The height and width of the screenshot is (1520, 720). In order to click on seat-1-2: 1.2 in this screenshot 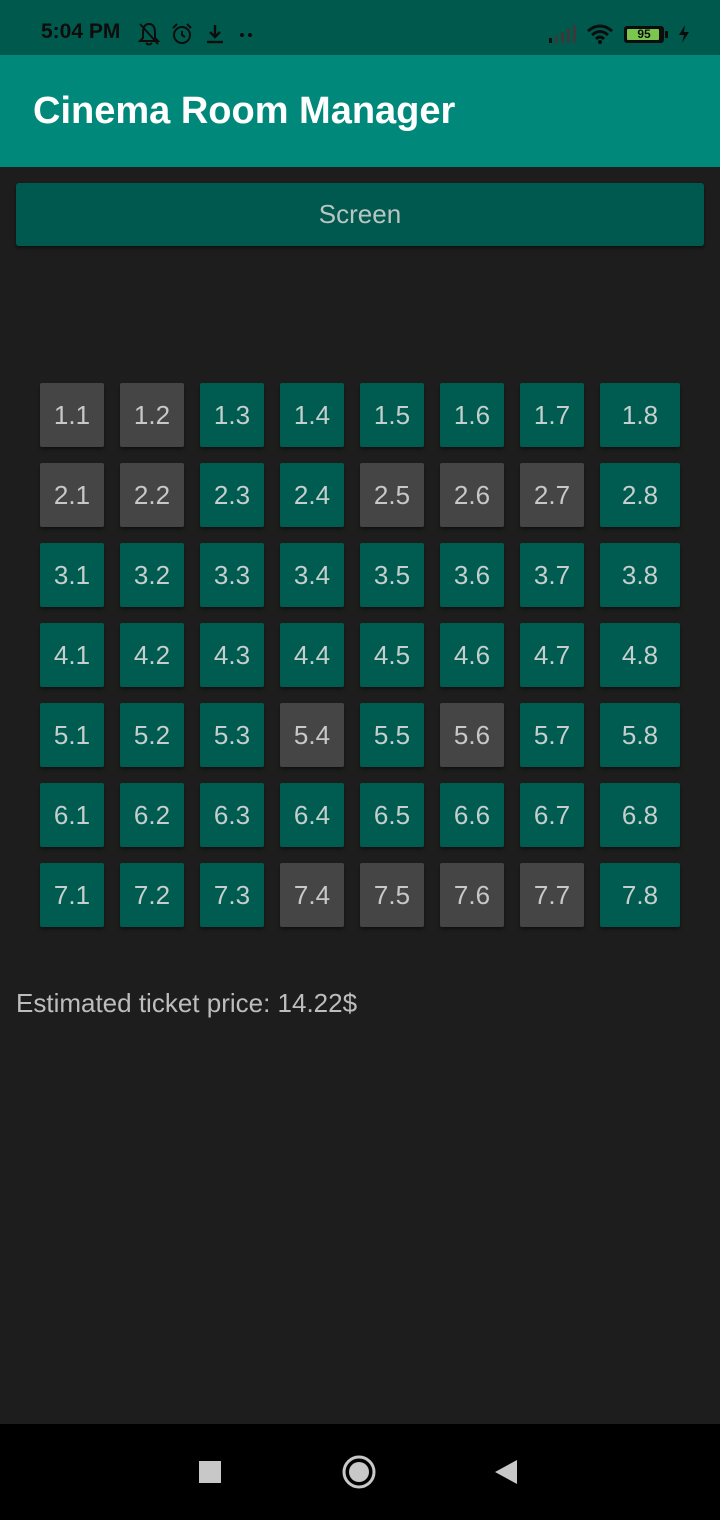, I will do `click(152, 415)`.